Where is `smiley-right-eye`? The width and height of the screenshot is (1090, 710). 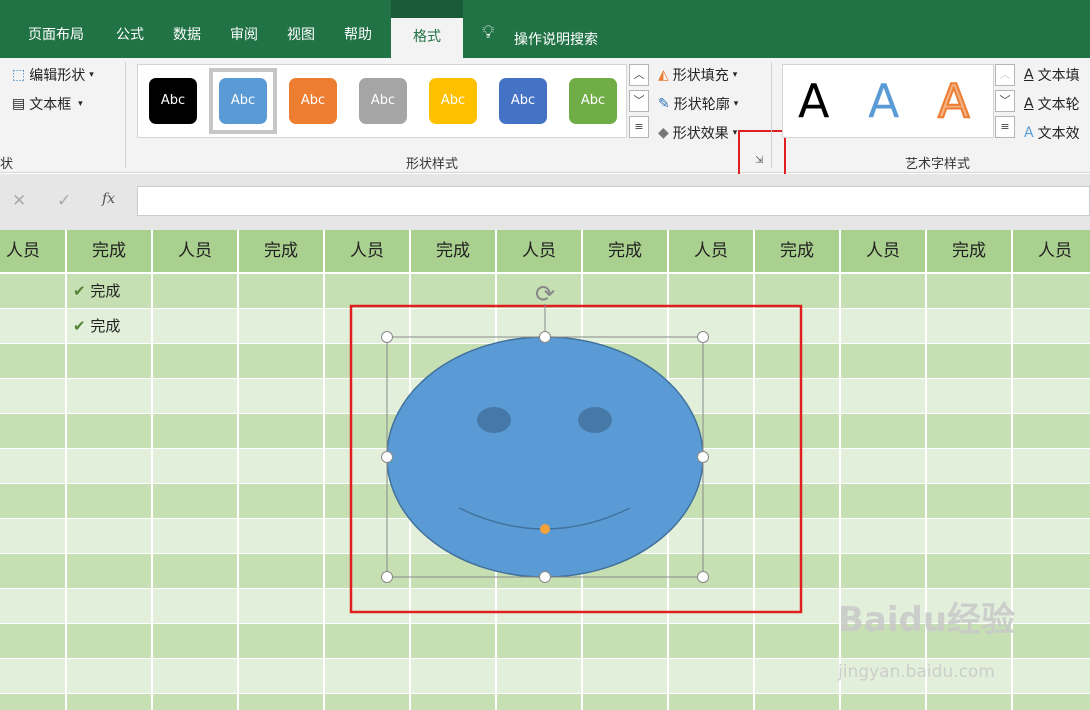
smiley-right-eye is located at coordinates (595, 420).